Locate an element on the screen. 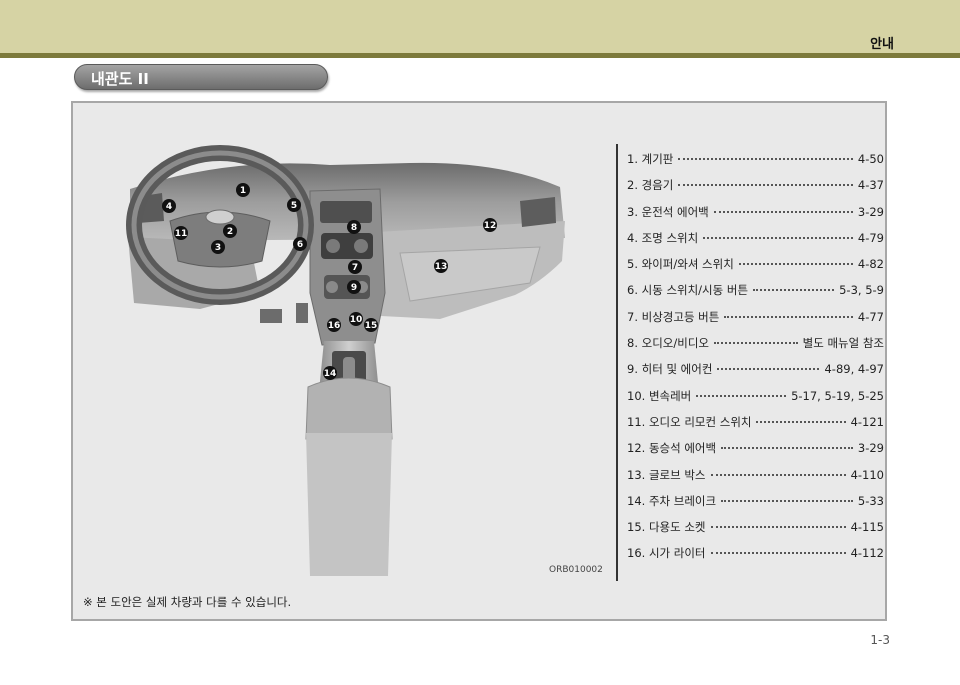  index-label: 11. 오디오 리모컨 스위치 is located at coordinates (689, 421).